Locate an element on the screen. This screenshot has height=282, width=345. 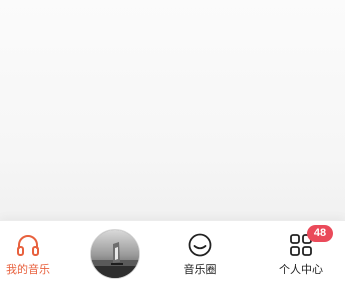
tab-music-circle-label: 音乐圈 is located at coordinates (200, 269).